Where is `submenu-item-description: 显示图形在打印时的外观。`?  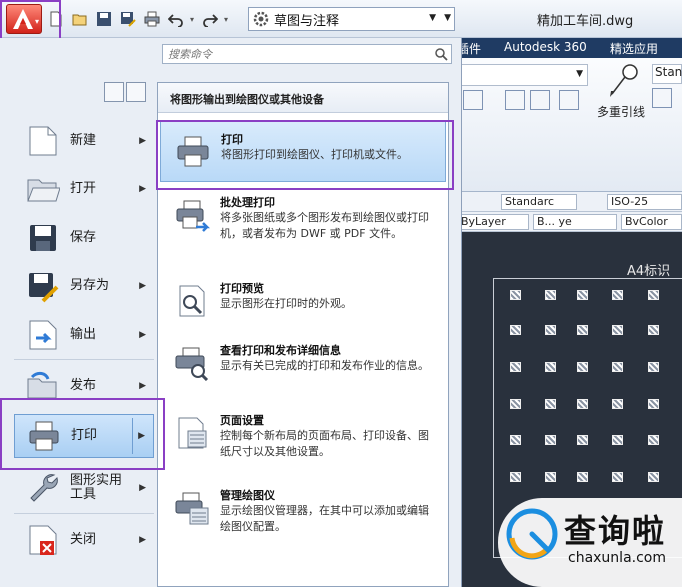 submenu-item-description: 显示图形在打印时的外观。 is located at coordinates (286, 303).